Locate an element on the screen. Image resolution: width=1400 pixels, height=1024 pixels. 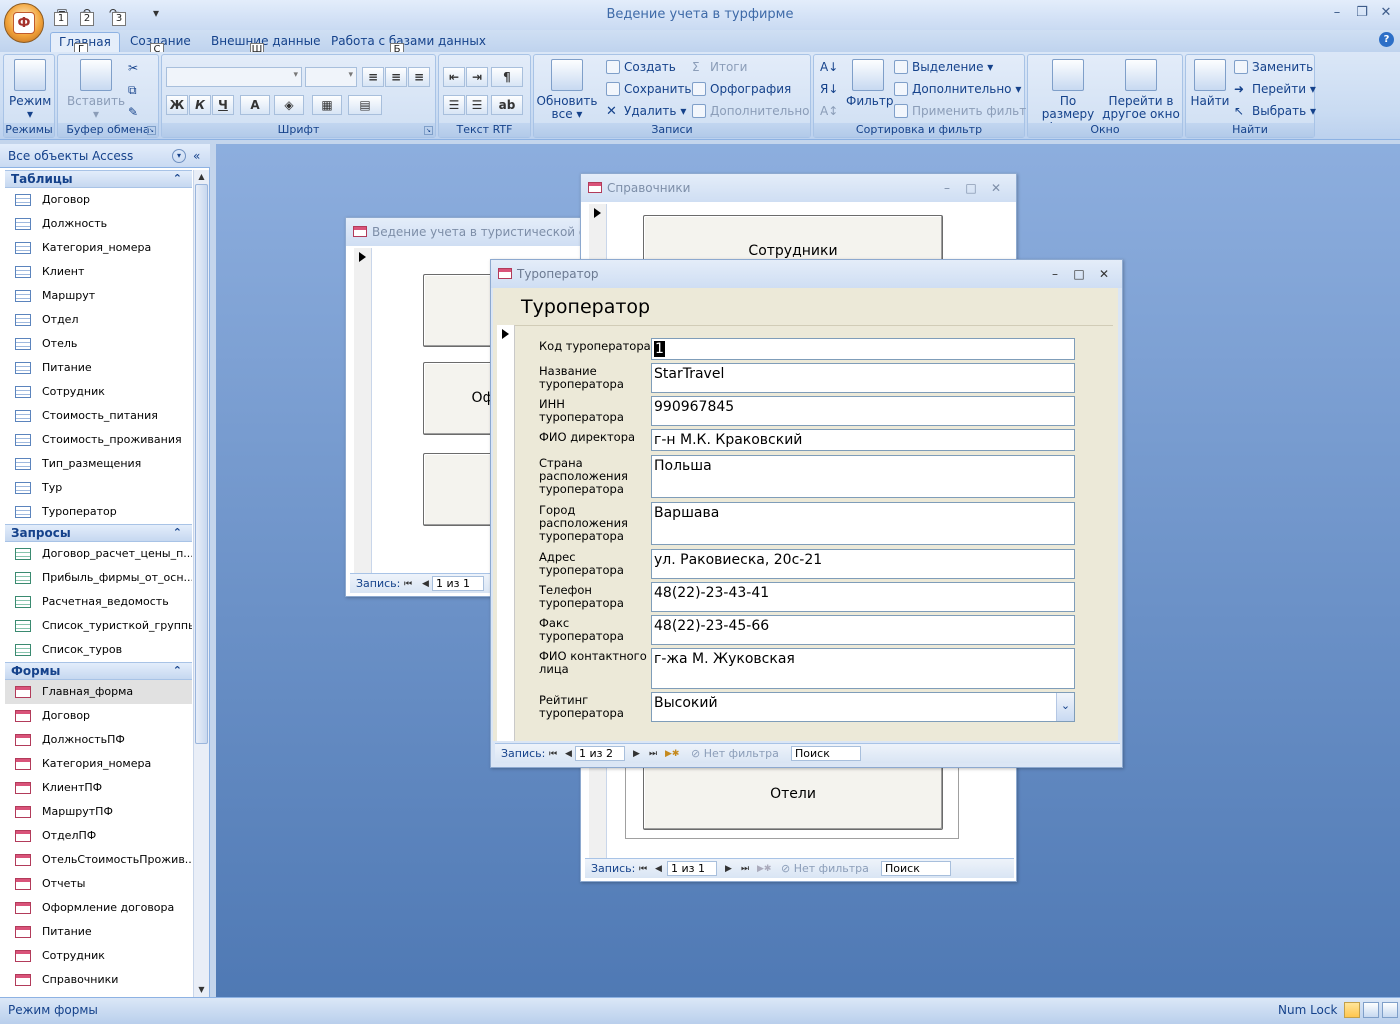
nav-item-form: Оформление договора is located at coordinates (98, 908).